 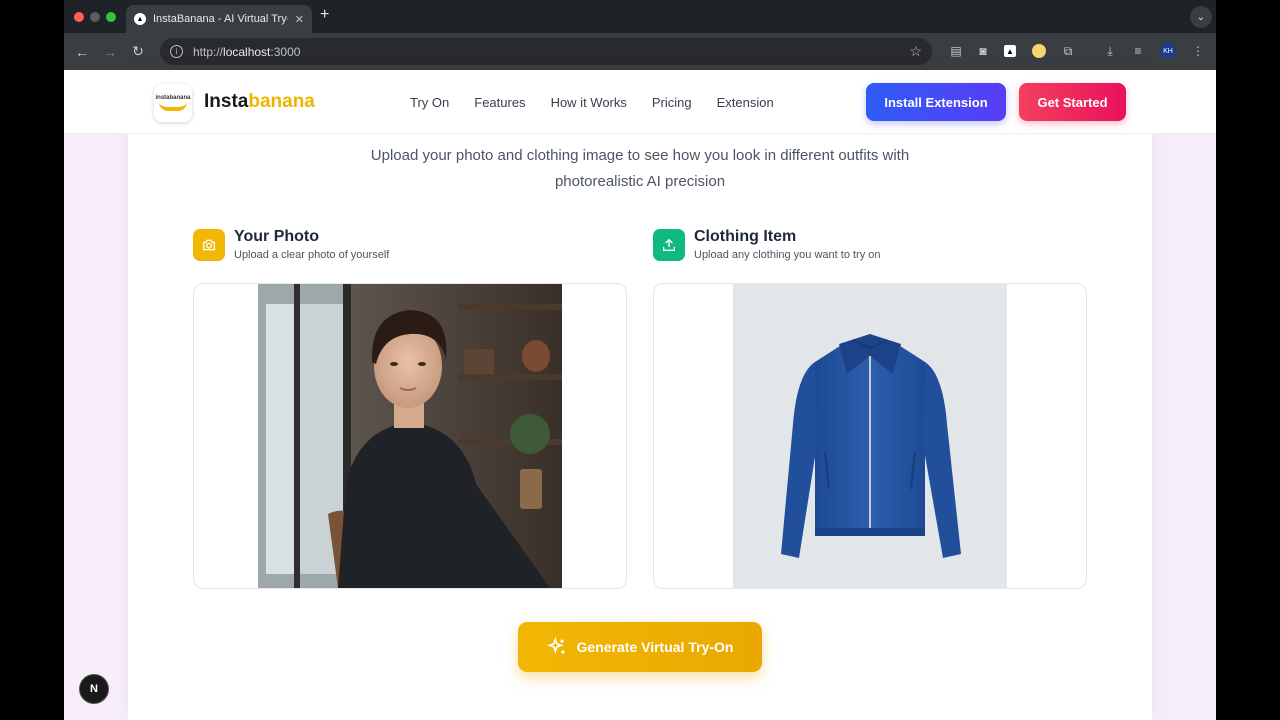 What do you see at coordinates (787, 255) in the screenshot?
I see `clothing-section-subtitle: Upload any clothing you want to try on` at bounding box center [787, 255].